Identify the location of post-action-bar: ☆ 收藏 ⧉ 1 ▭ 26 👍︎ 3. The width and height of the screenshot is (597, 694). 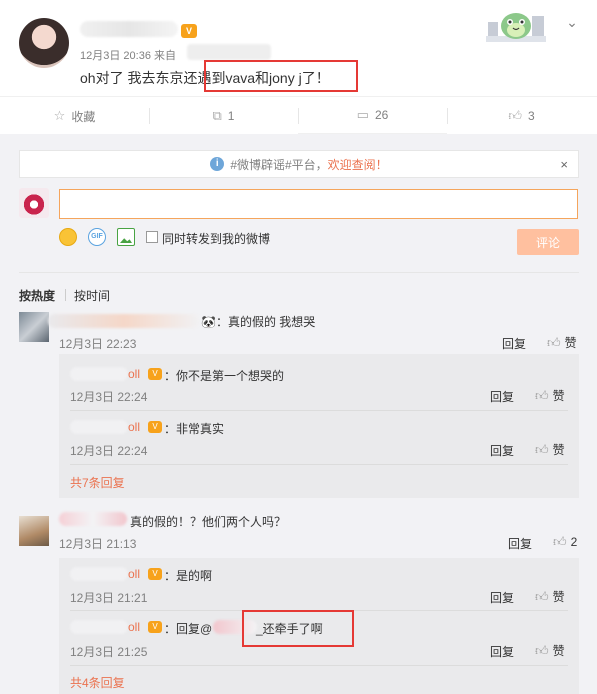
(298, 115).